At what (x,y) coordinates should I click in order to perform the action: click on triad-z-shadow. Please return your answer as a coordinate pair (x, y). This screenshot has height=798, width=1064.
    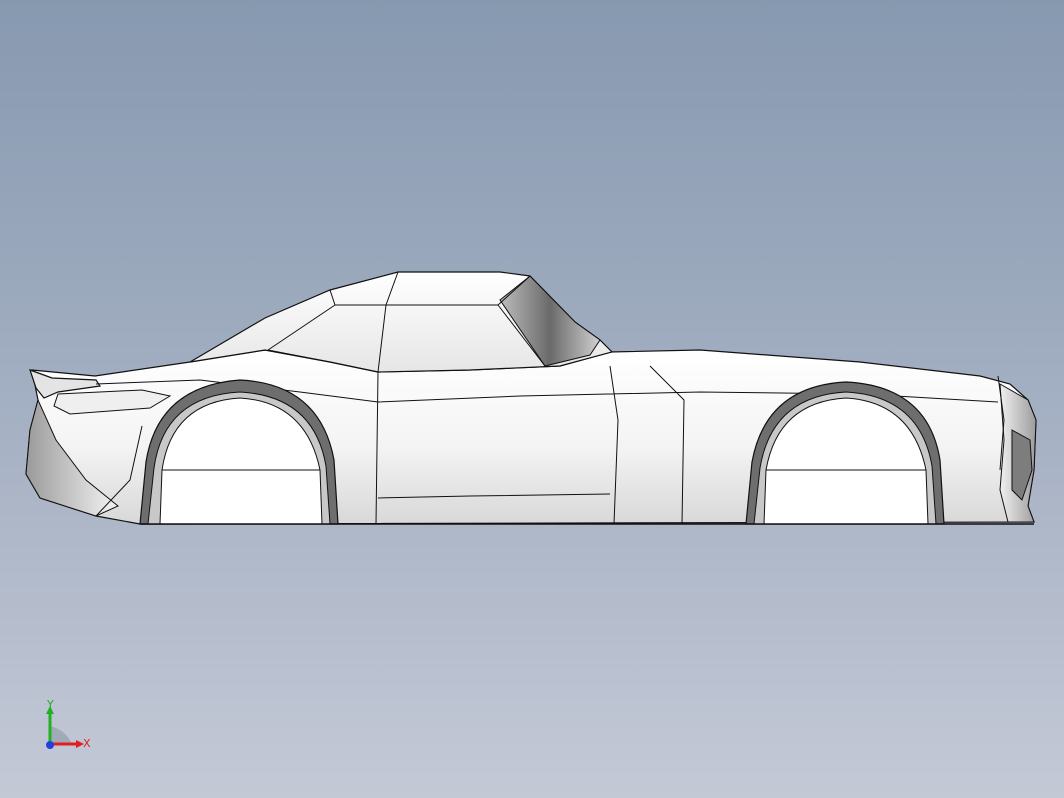
    Looking at the image, I should click on (61, 735).